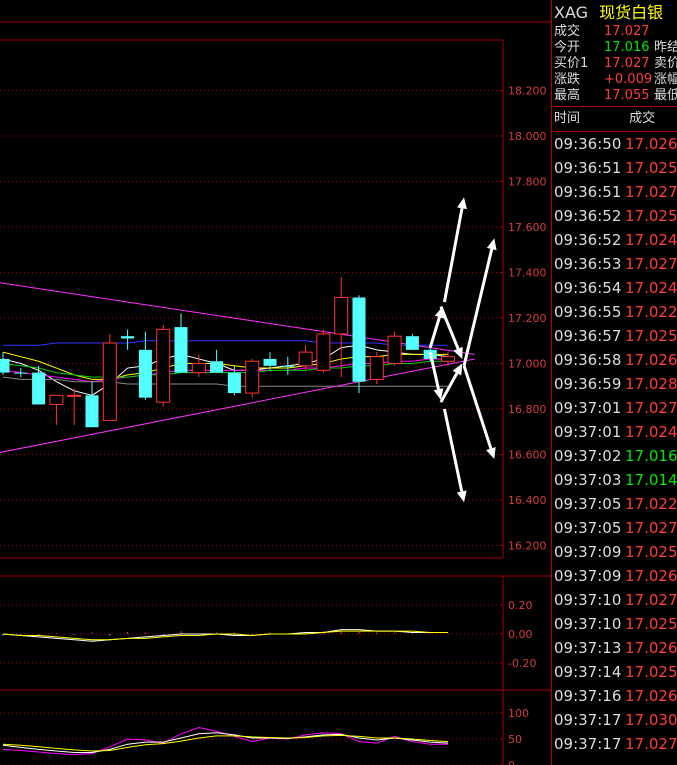  What do you see at coordinates (567, 79) in the screenshot?
I see `quote-label: 涨跌` at bounding box center [567, 79].